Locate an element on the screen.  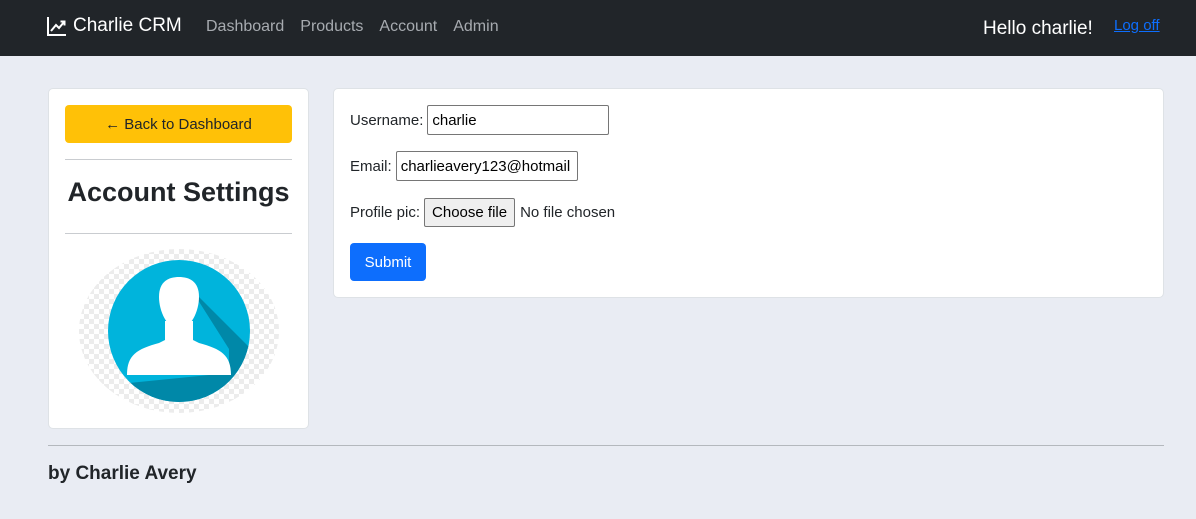
chart-line-icon is located at coordinates (56, 26).